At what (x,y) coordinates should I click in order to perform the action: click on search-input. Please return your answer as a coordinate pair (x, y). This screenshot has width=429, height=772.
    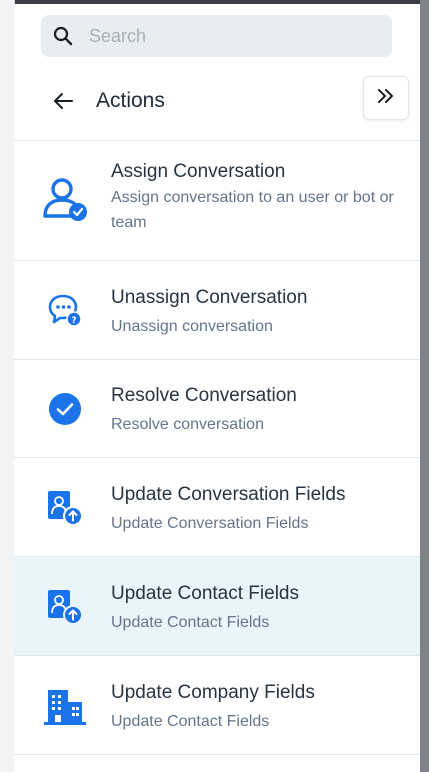
    Looking at the image, I should click on (229, 36).